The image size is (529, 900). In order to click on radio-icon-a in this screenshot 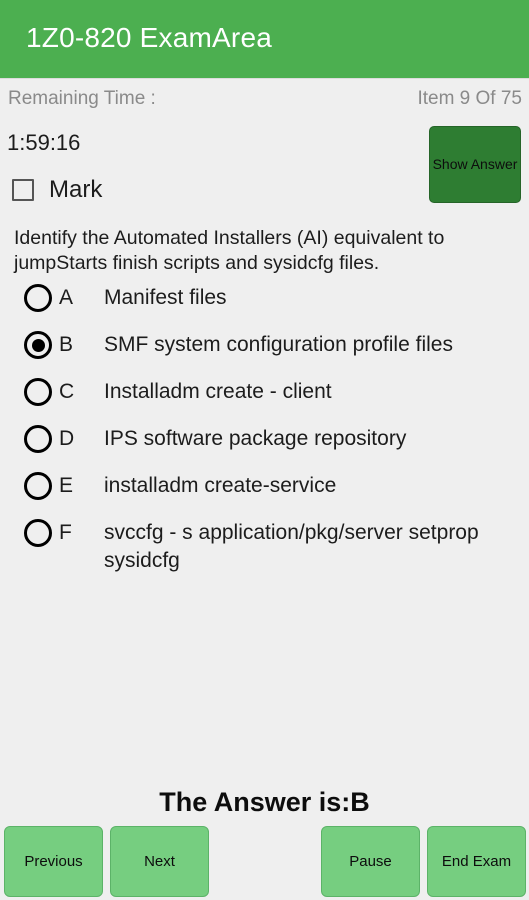, I will do `click(38, 298)`.